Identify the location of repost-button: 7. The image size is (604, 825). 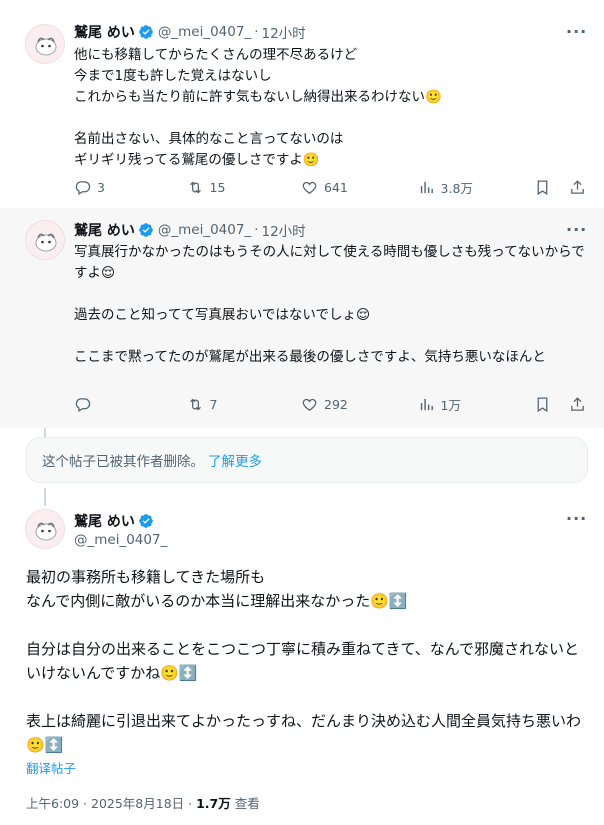
(244, 404).